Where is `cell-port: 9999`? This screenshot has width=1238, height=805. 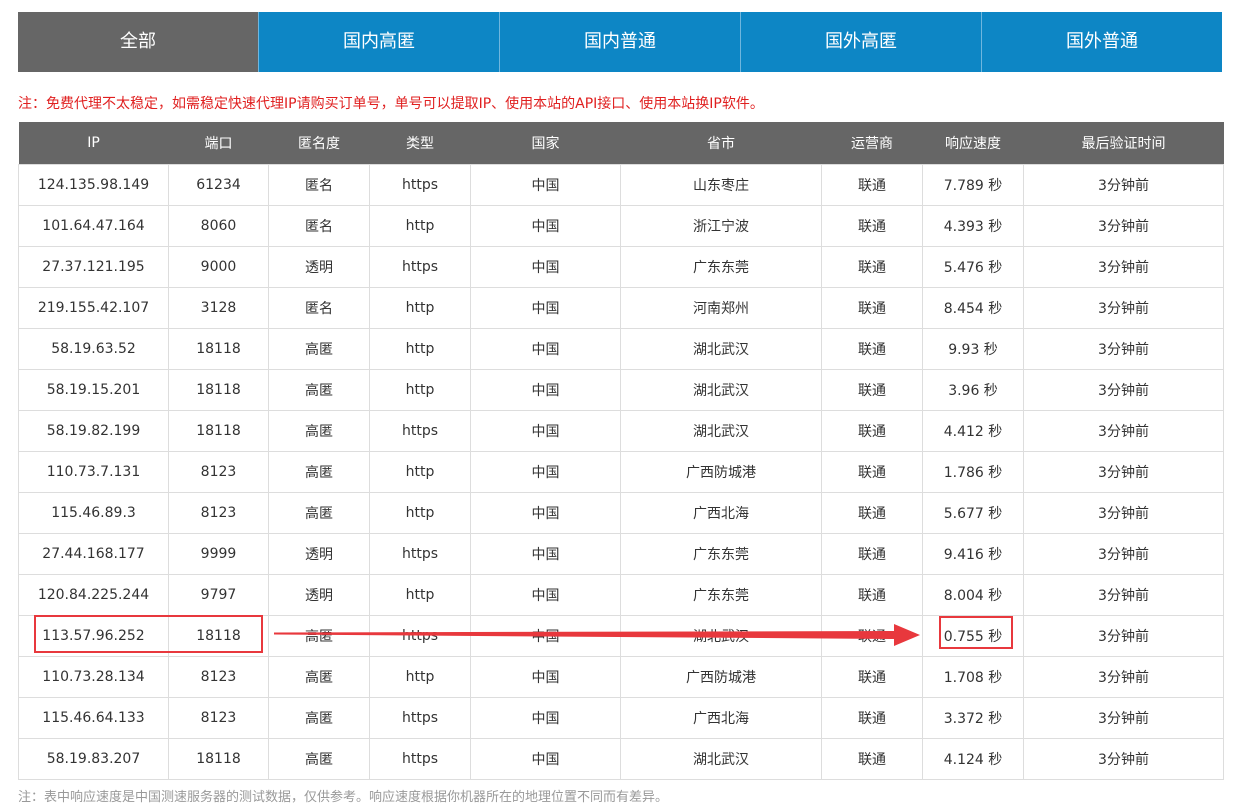
cell-port: 9999 is located at coordinates (218, 554).